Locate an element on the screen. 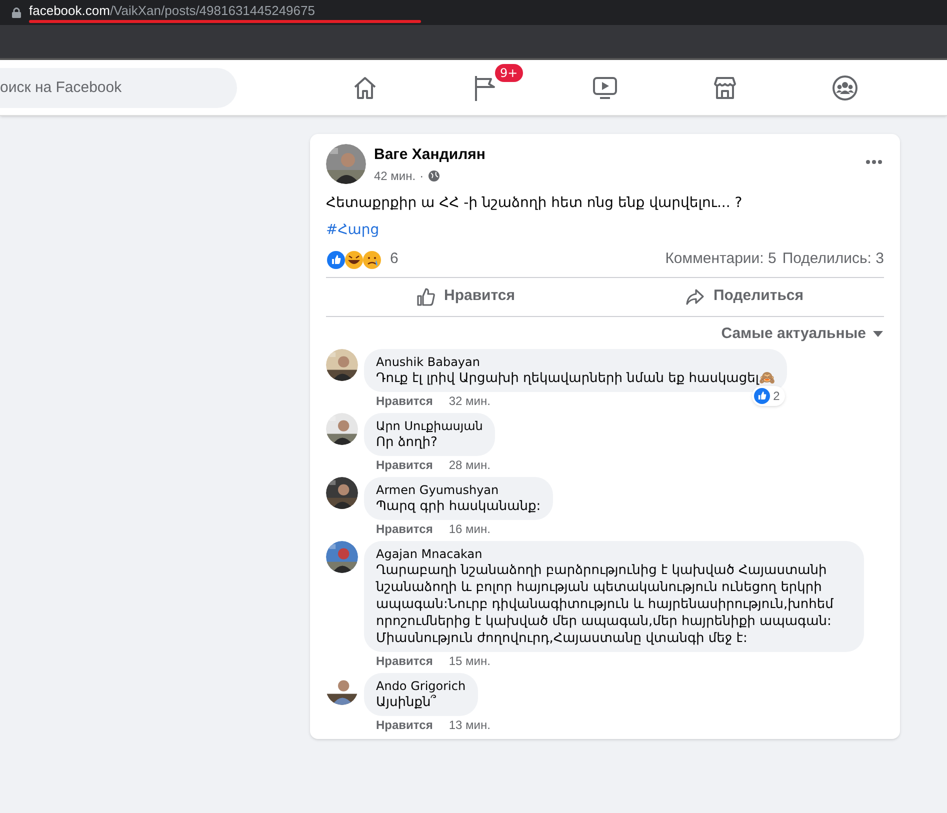 Image resolution: width=947 pixels, height=813 pixels. comment-time: 32 мин. is located at coordinates (469, 401).